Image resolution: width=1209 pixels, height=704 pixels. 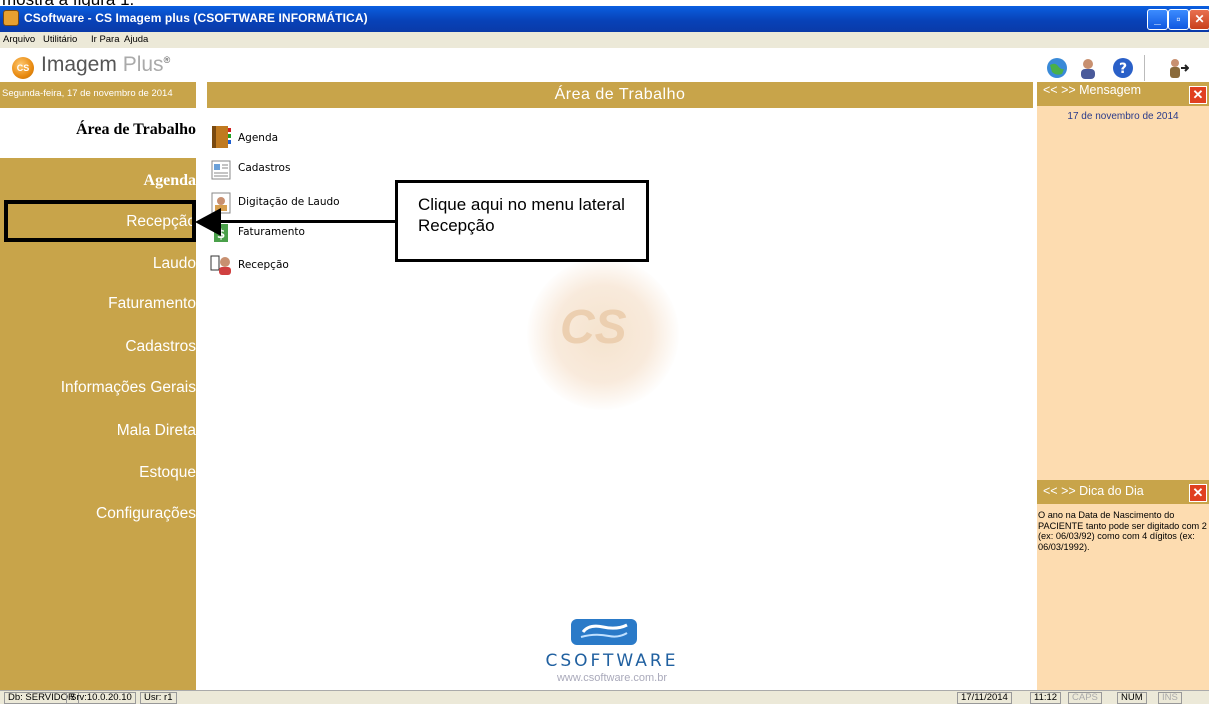 I want to click on status-date: 17/11/2014, so click(x=984, y=698).